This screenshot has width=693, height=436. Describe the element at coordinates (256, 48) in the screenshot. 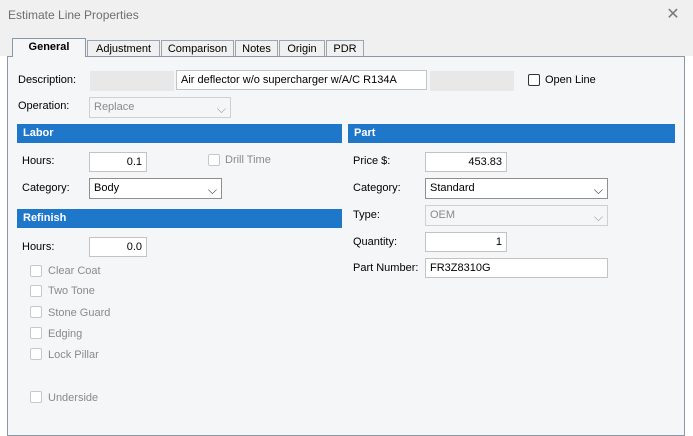

I see `tab-notes: Notes` at that location.